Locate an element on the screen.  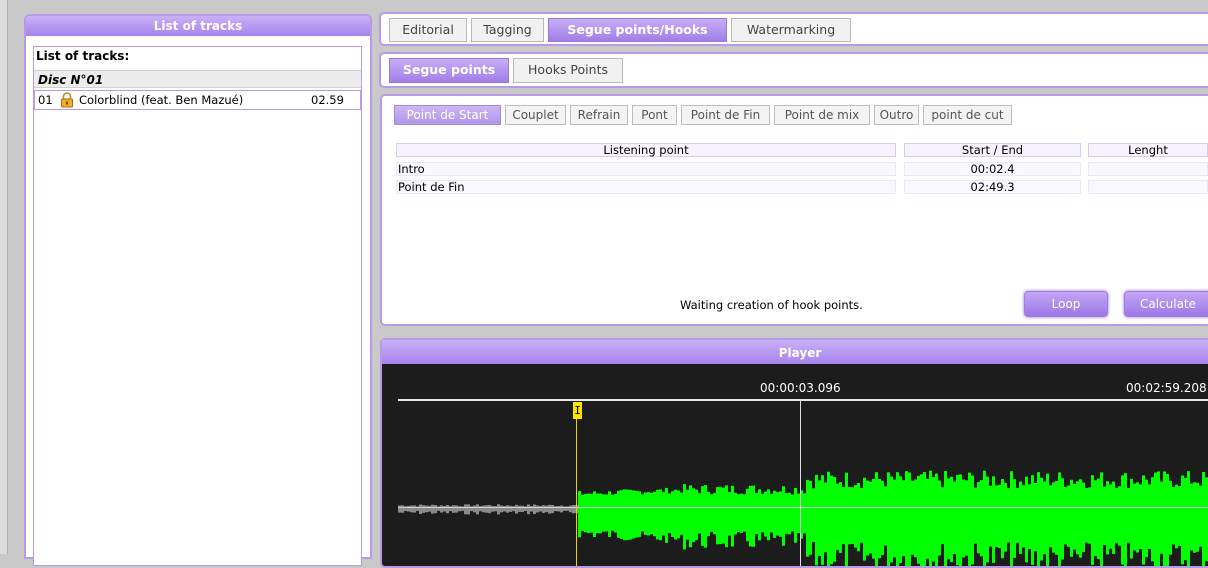
track-row: 01 Colorblind (feat. Ben Mazué) 02.59 is located at coordinates (197, 100).